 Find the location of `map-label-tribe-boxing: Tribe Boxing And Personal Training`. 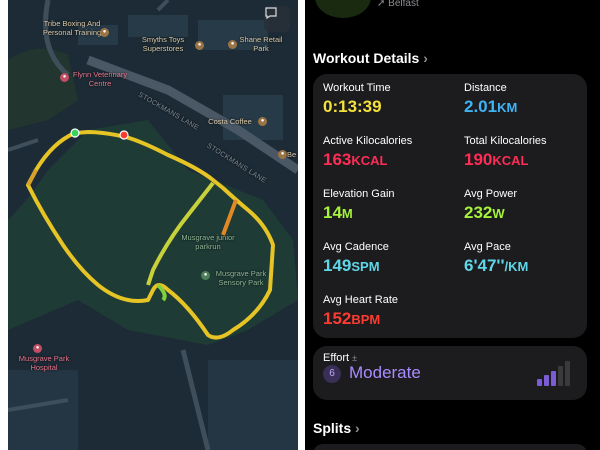

map-label-tribe-boxing: Tribe Boxing And Personal Training is located at coordinates (72, 28).